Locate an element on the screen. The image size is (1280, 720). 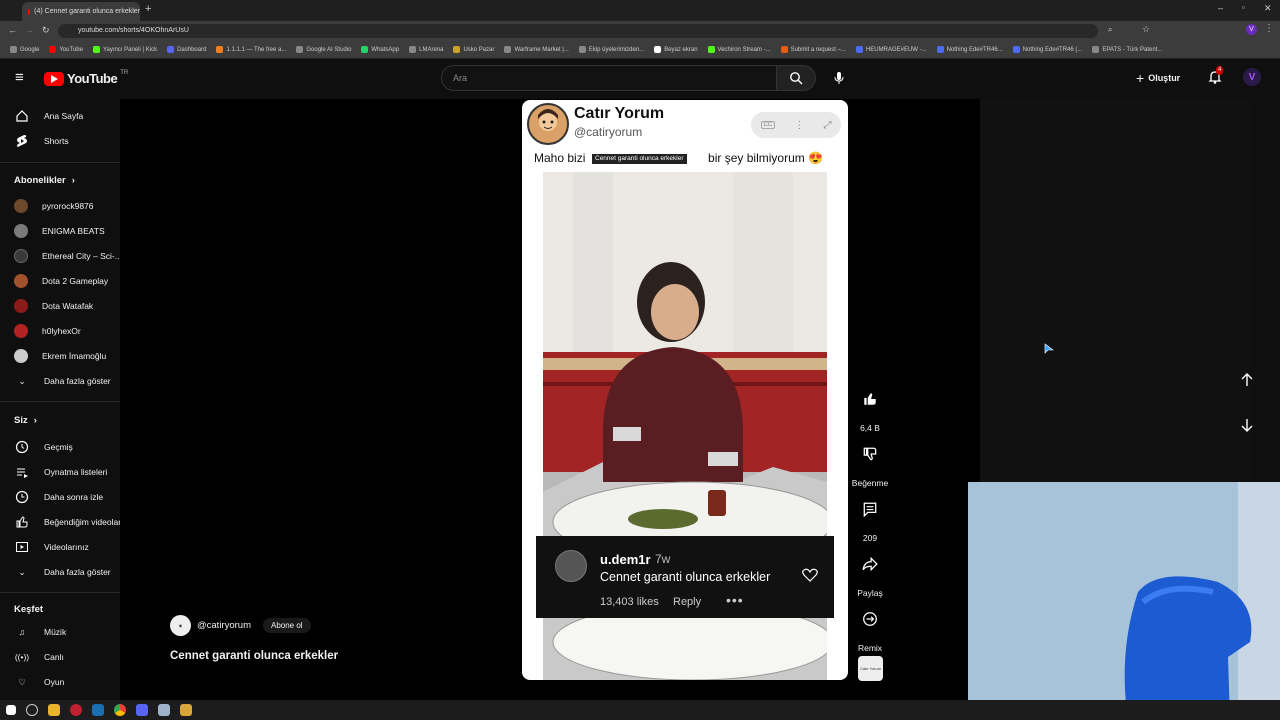
captions-icon: CC is located at coordinates (768, 125).